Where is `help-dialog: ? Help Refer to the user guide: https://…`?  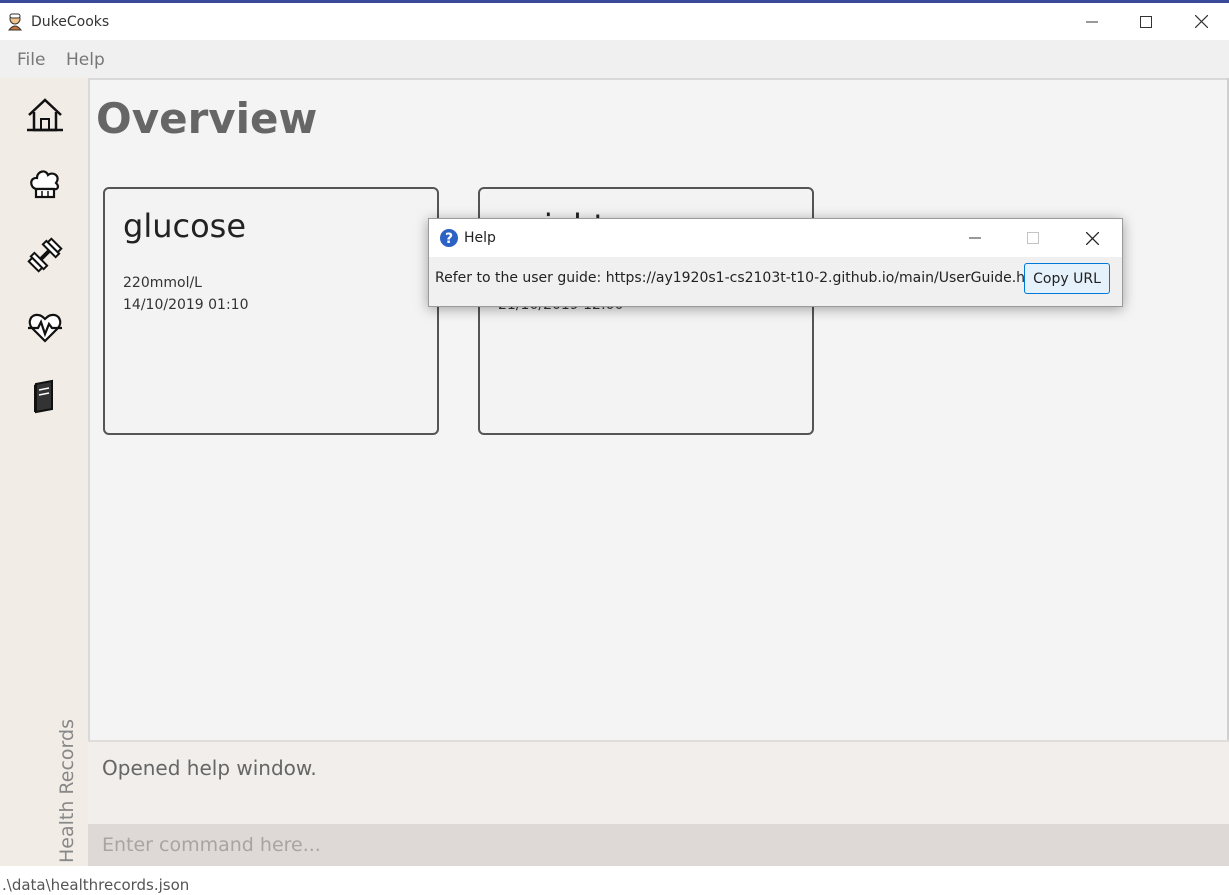 help-dialog: ? Help Refer to the user guide: https://… is located at coordinates (775, 262).